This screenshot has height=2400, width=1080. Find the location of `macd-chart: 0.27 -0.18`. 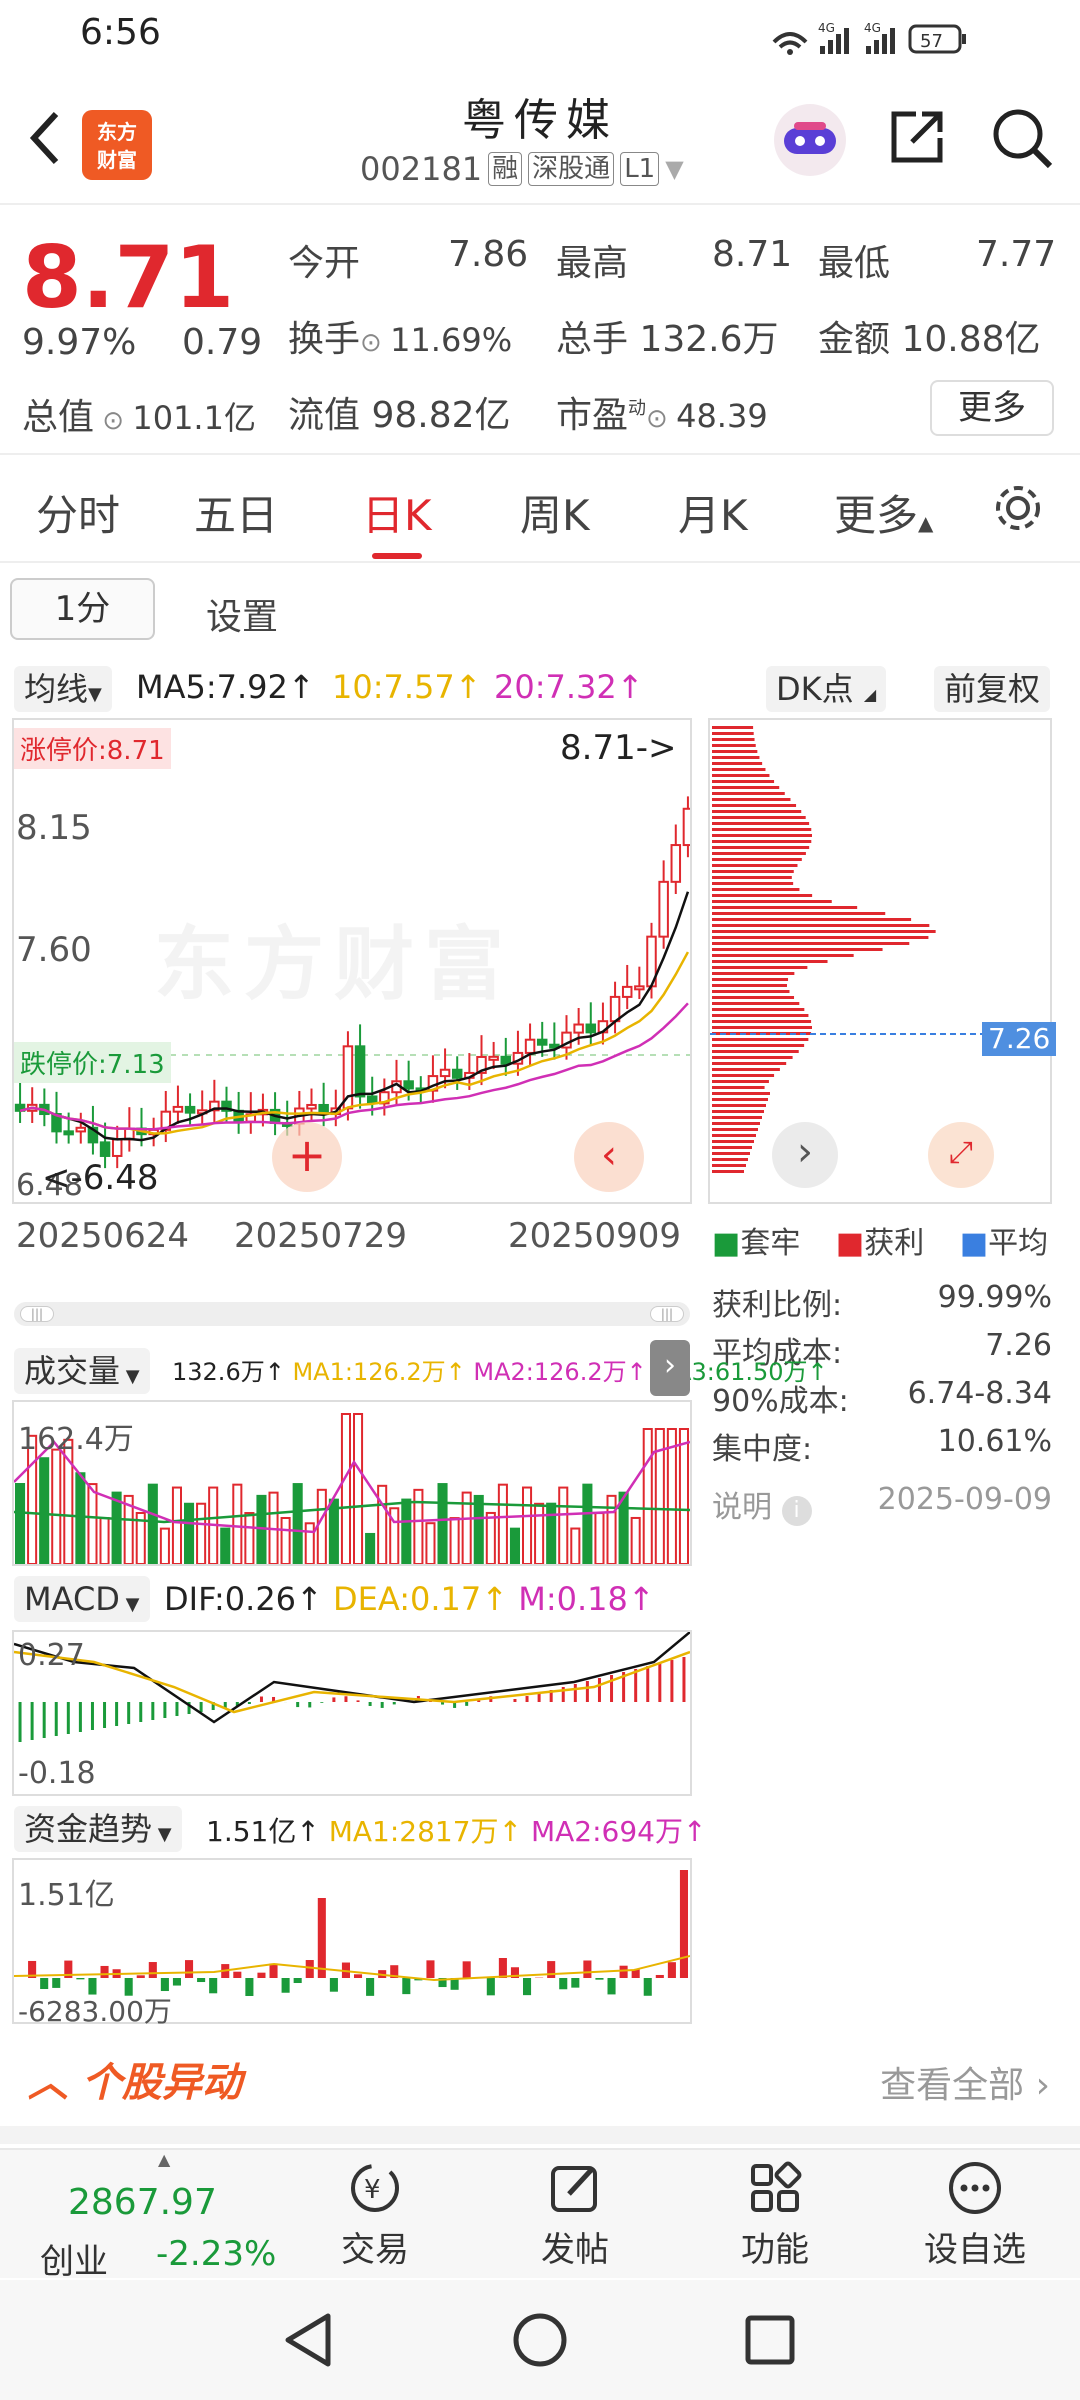

macd-chart: 0.27 -0.18 is located at coordinates (352, 1713).